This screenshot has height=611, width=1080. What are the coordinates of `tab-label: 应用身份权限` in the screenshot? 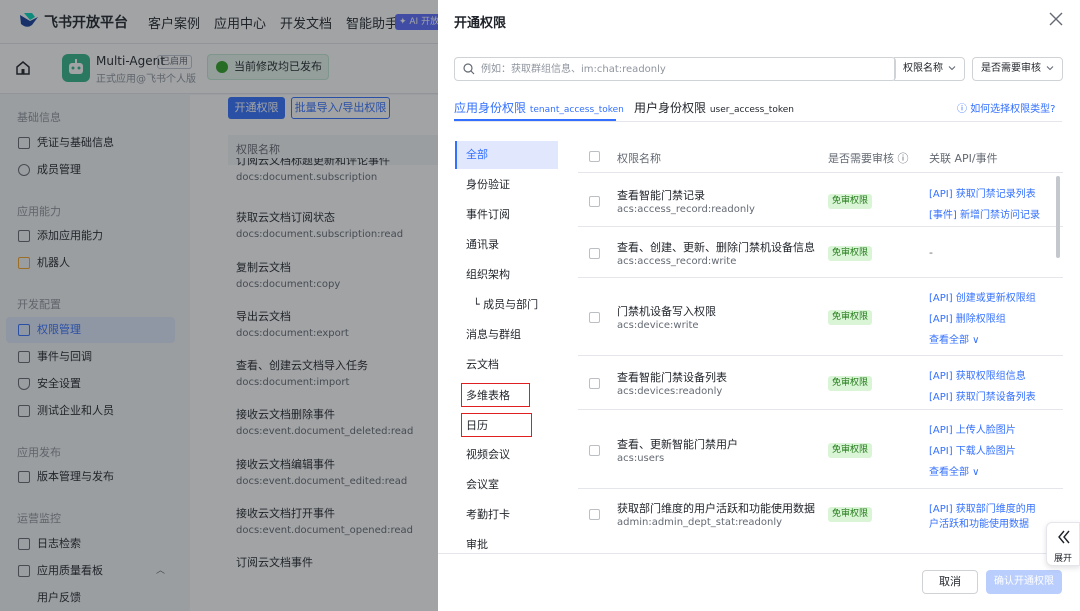 It's located at (490, 108).